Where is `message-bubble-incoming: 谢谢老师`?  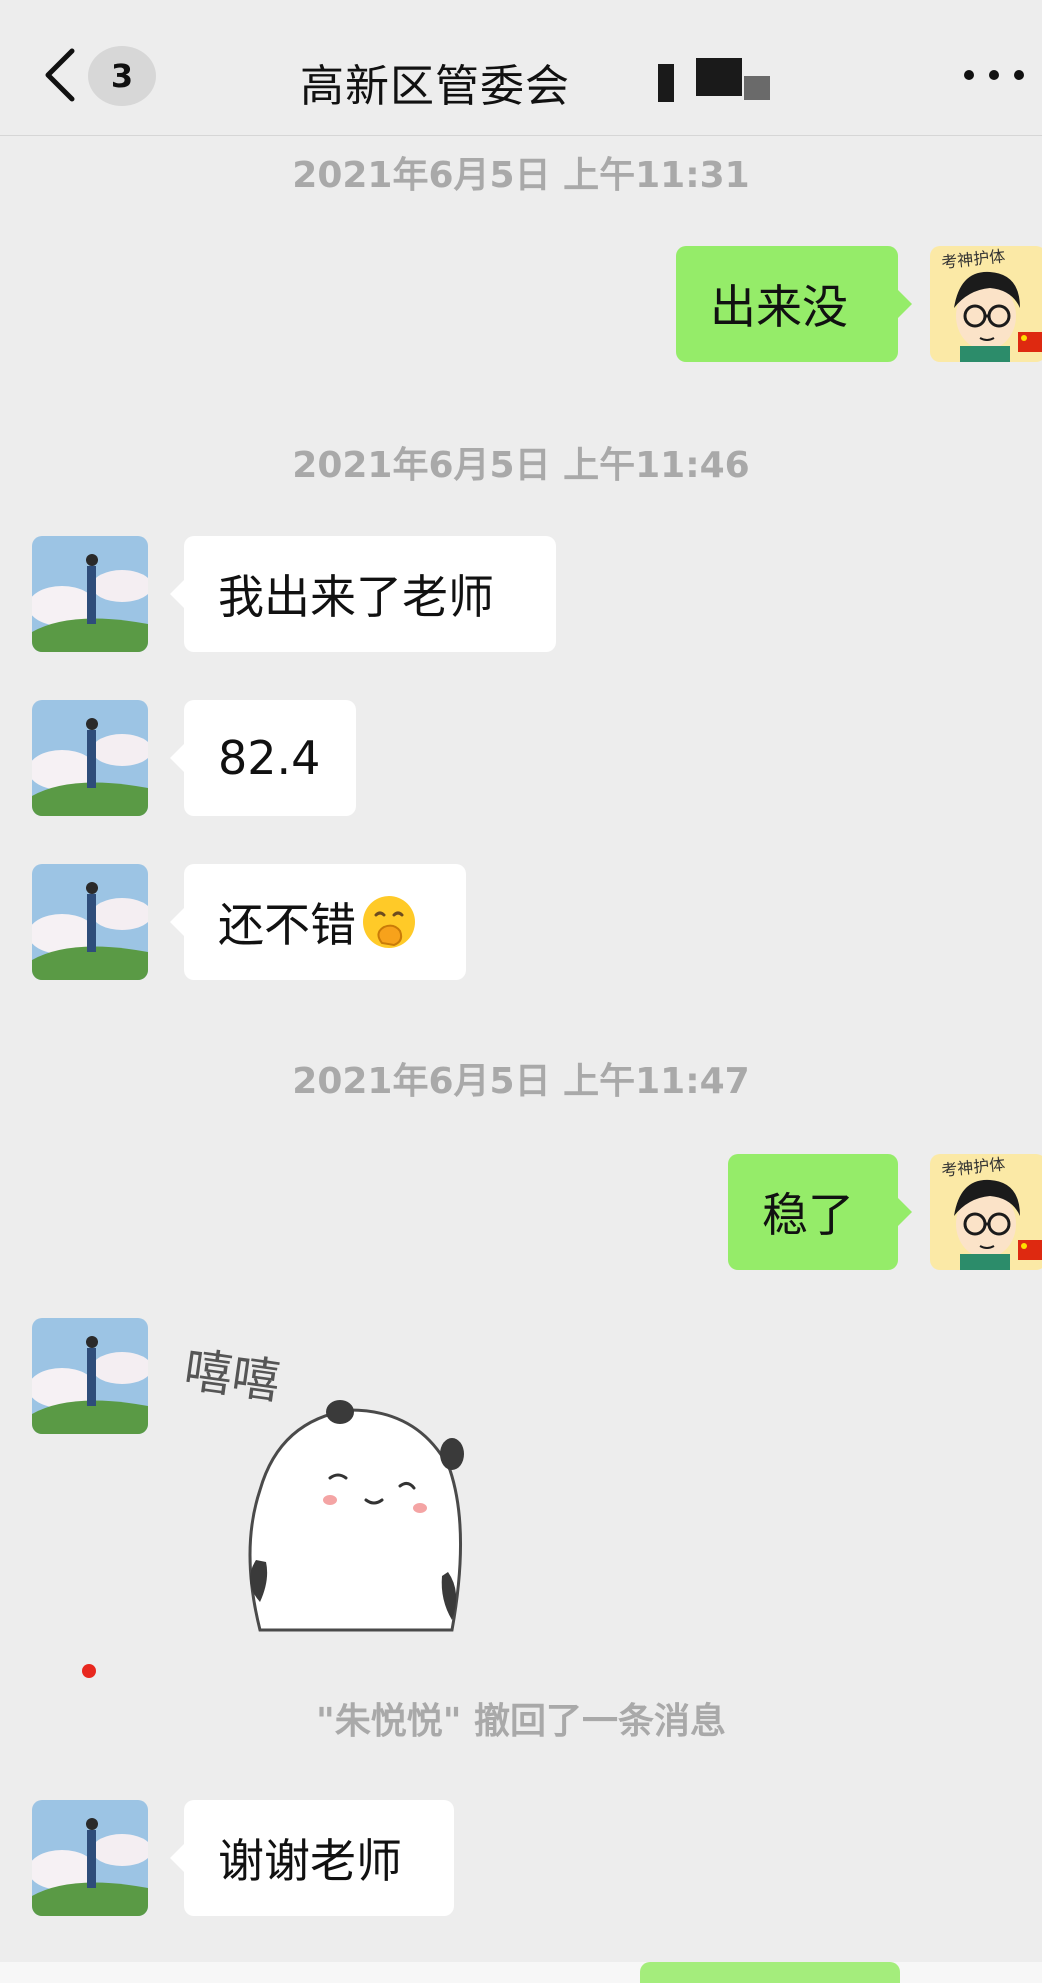
message-bubble-incoming: 谢谢老师 is located at coordinates (312, 1858).